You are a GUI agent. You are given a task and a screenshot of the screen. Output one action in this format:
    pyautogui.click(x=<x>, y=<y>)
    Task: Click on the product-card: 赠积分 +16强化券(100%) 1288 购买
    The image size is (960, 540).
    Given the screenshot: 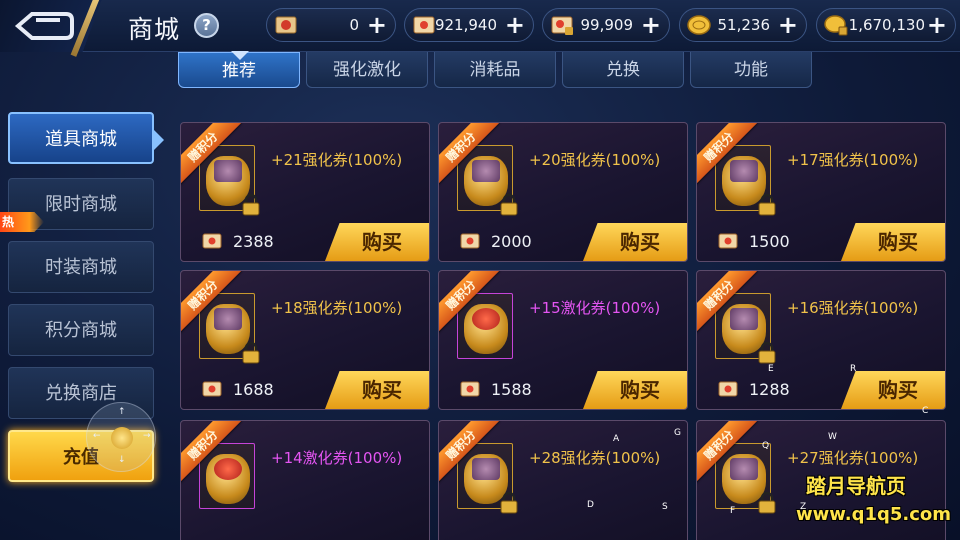 What is the action you would take?
    pyautogui.click(x=821, y=340)
    